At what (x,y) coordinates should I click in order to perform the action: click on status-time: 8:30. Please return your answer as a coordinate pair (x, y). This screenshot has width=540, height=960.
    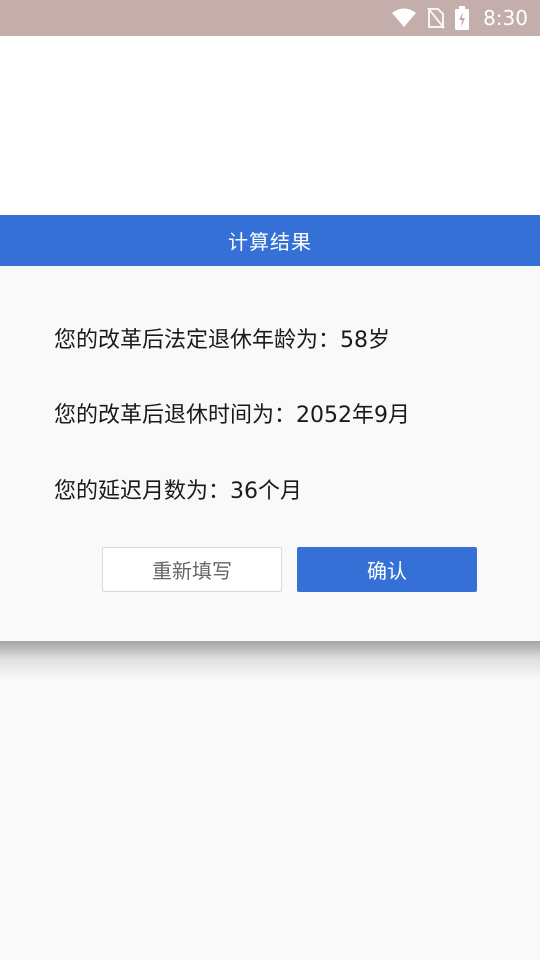
    Looking at the image, I should click on (505, 18).